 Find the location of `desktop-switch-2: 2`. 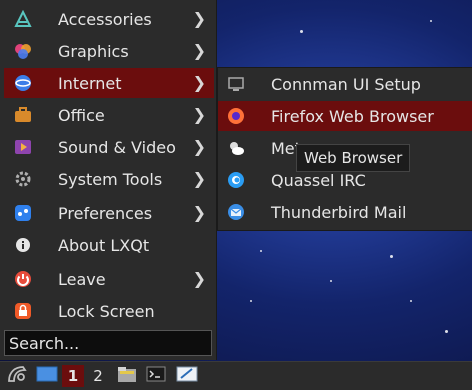

desktop-switch-2: 2 is located at coordinates (98, 376).